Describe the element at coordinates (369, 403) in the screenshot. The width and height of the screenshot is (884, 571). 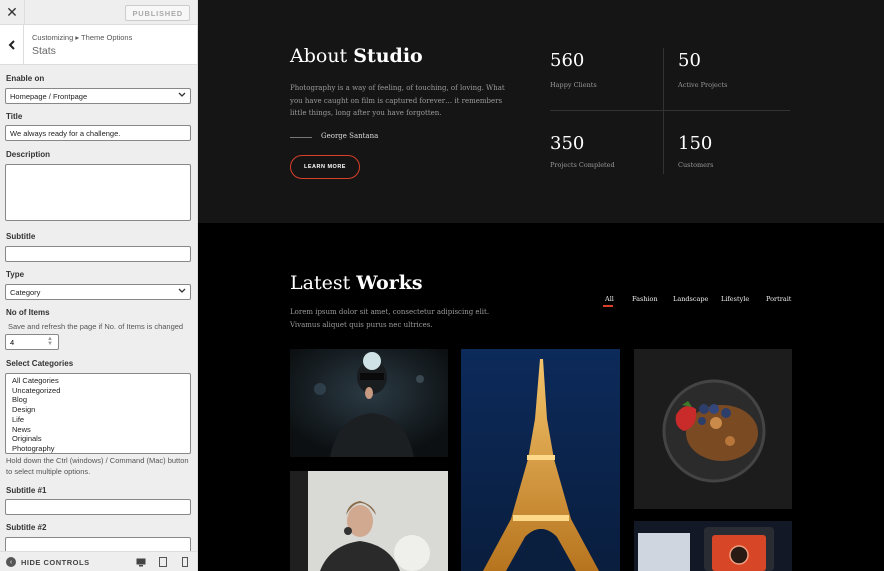
I see `portfolio-photo-masked-person` at that location.